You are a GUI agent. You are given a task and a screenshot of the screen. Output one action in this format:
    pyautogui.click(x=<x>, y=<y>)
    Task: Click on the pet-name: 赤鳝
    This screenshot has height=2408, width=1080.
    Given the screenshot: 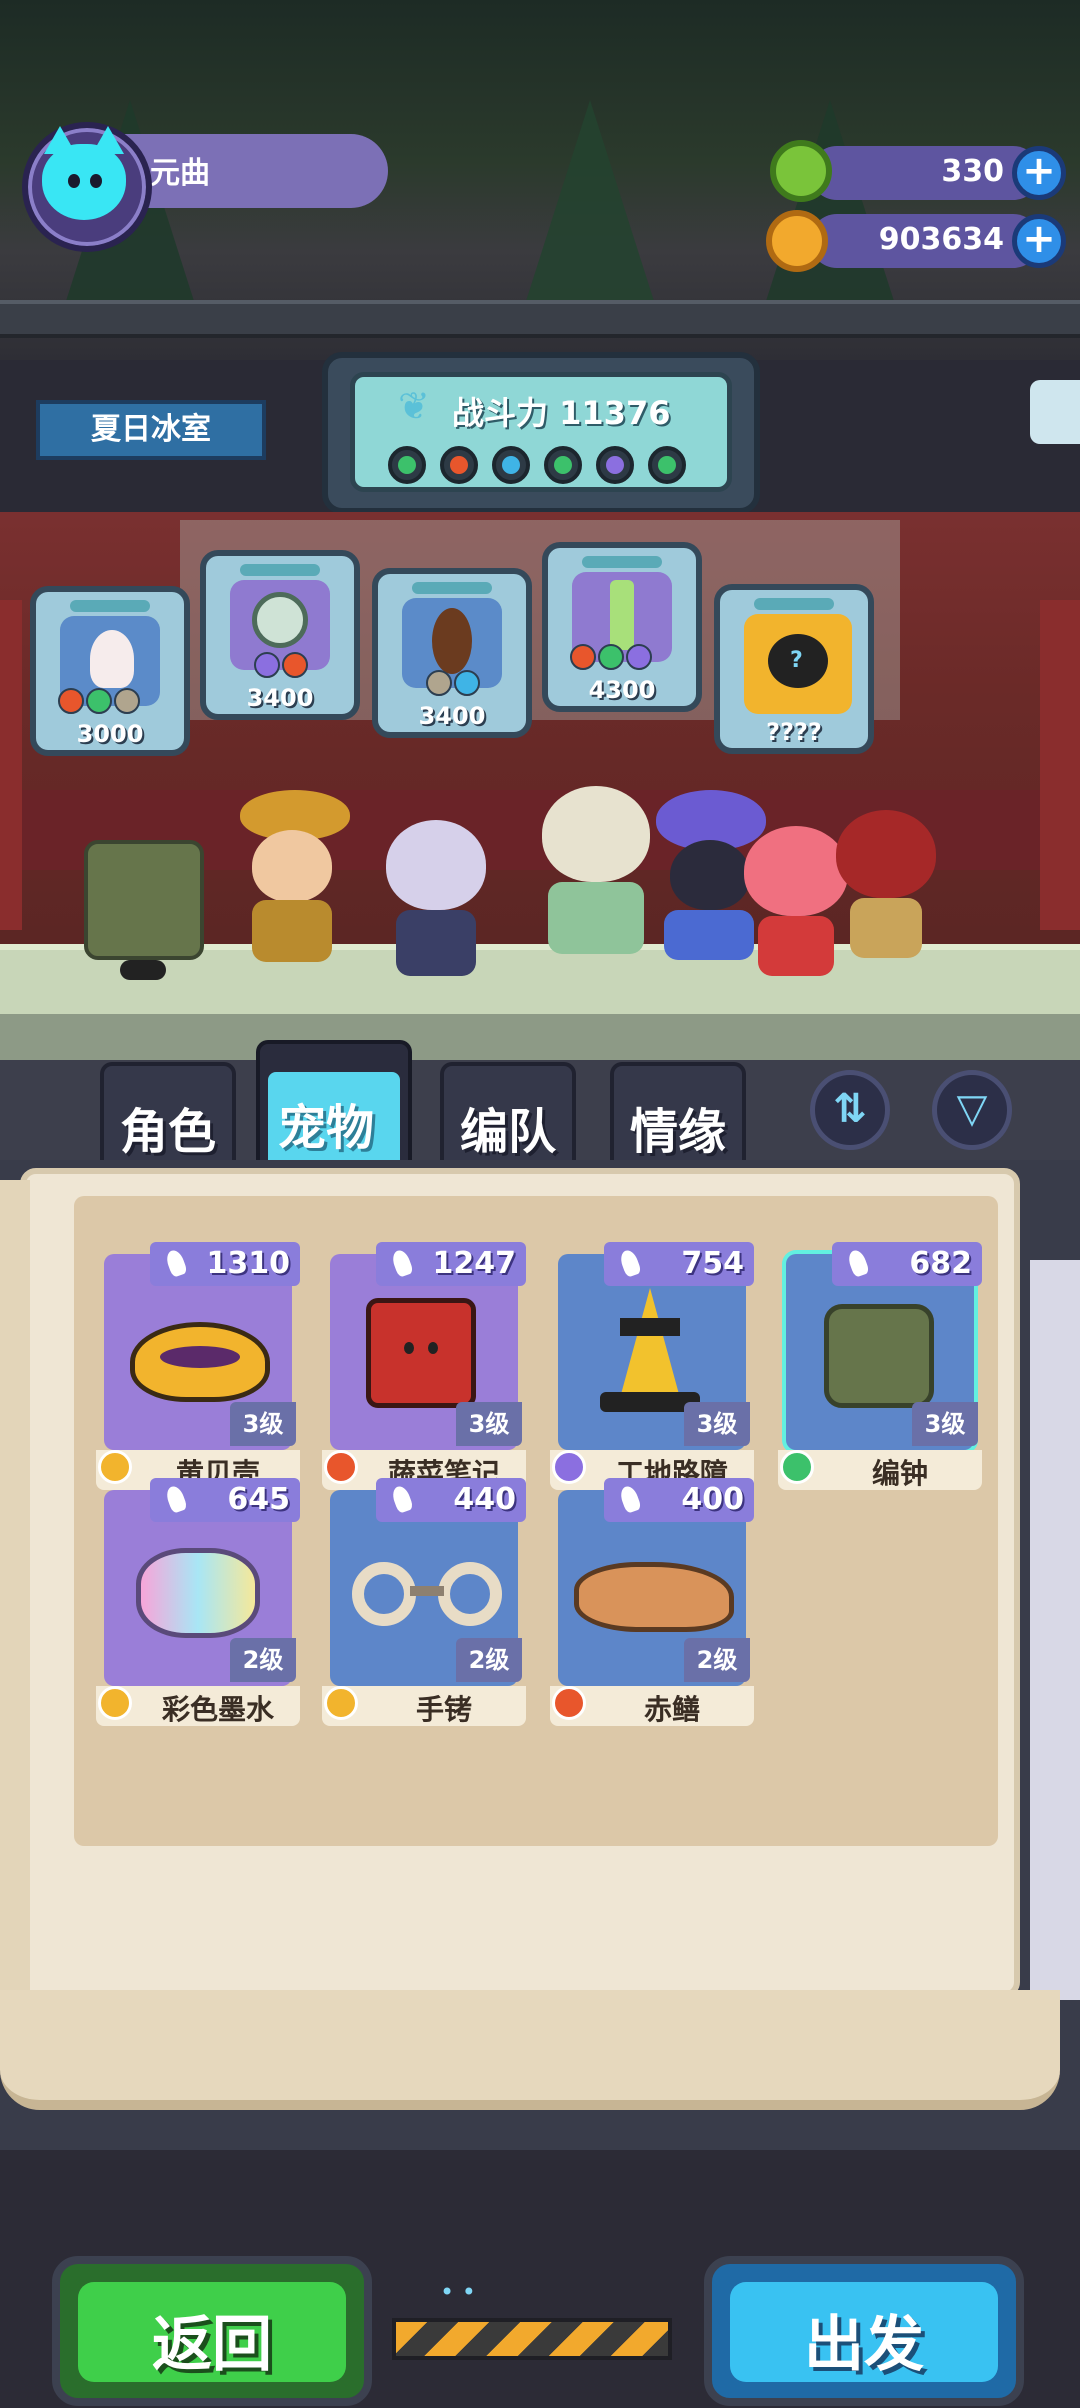 What is the action you would take?
    pyautogui.click(x=671, y=1709)
    